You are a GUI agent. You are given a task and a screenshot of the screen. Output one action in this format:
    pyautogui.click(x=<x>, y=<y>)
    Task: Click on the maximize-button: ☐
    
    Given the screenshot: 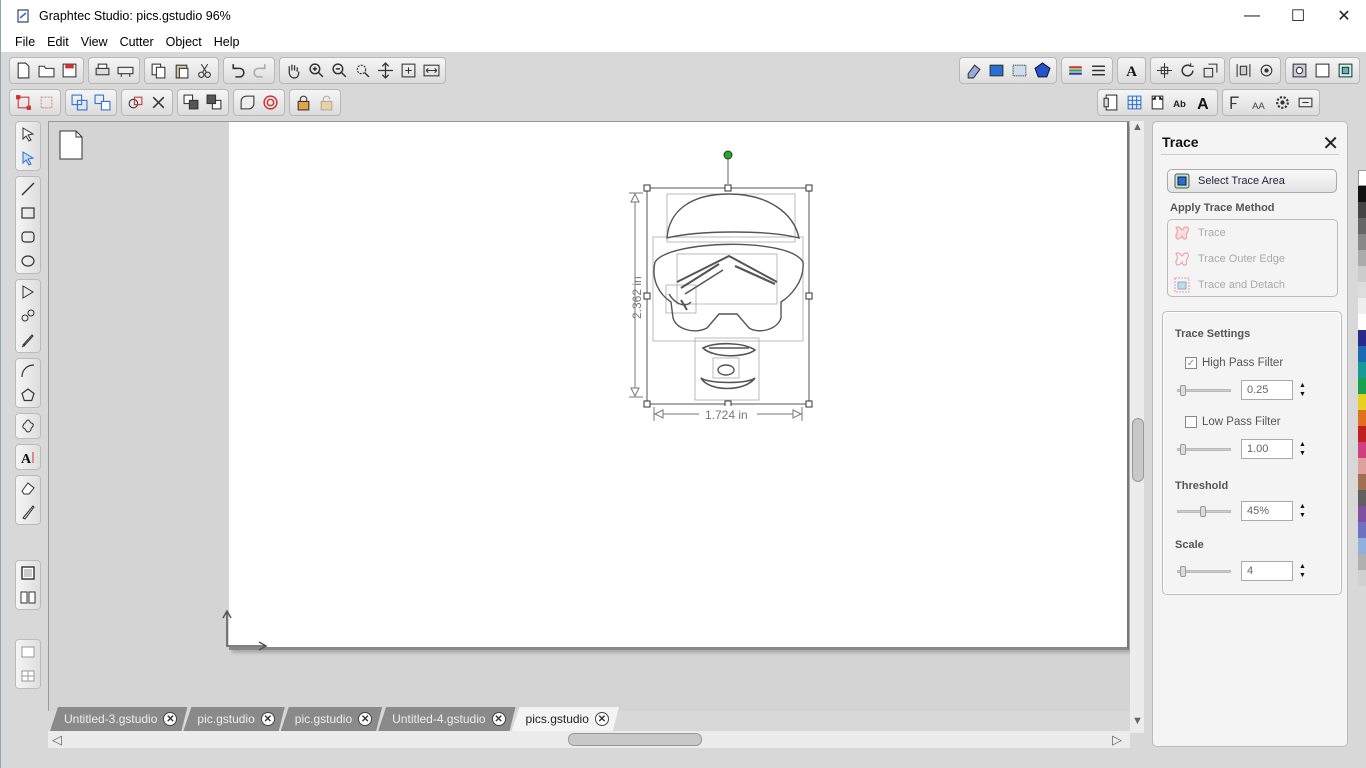 What is the action you would take?
    pyautogui.click(x=1298, y=15)
    